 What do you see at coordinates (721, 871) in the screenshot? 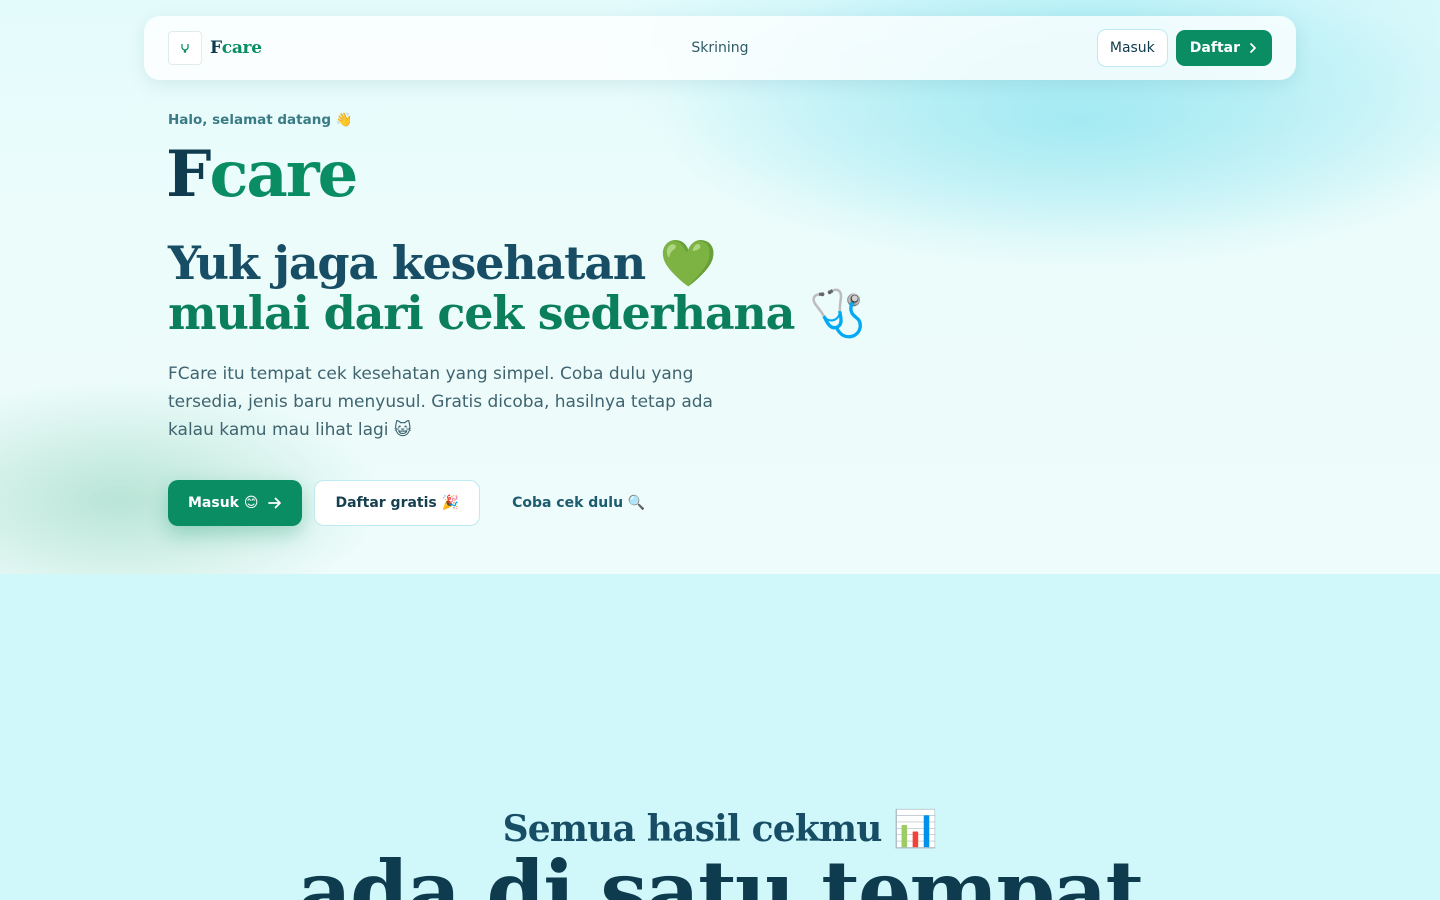
I see `section-title: ada di satu tempat` at bounding box center [721, 871].